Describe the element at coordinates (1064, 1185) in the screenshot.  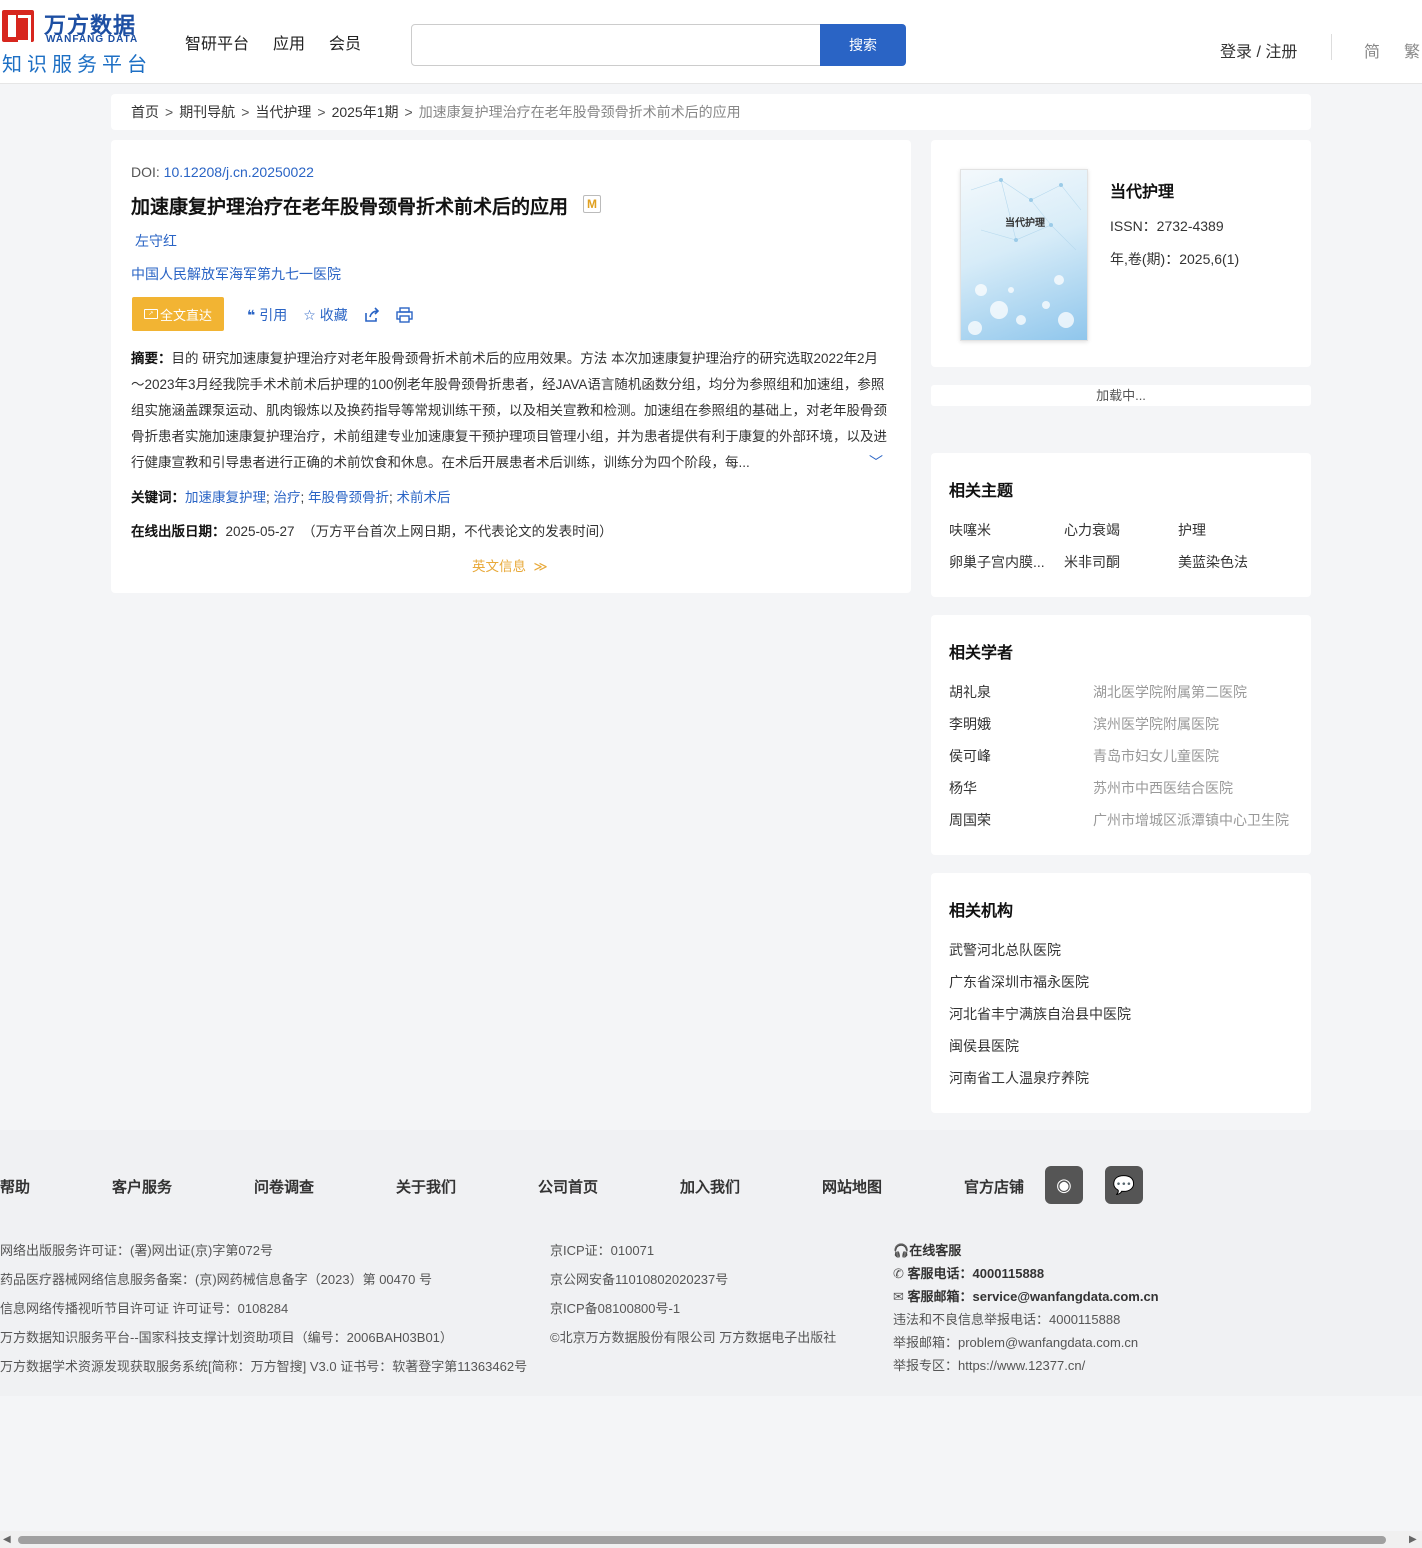
I see `weibo-icon: ◉` at that location.